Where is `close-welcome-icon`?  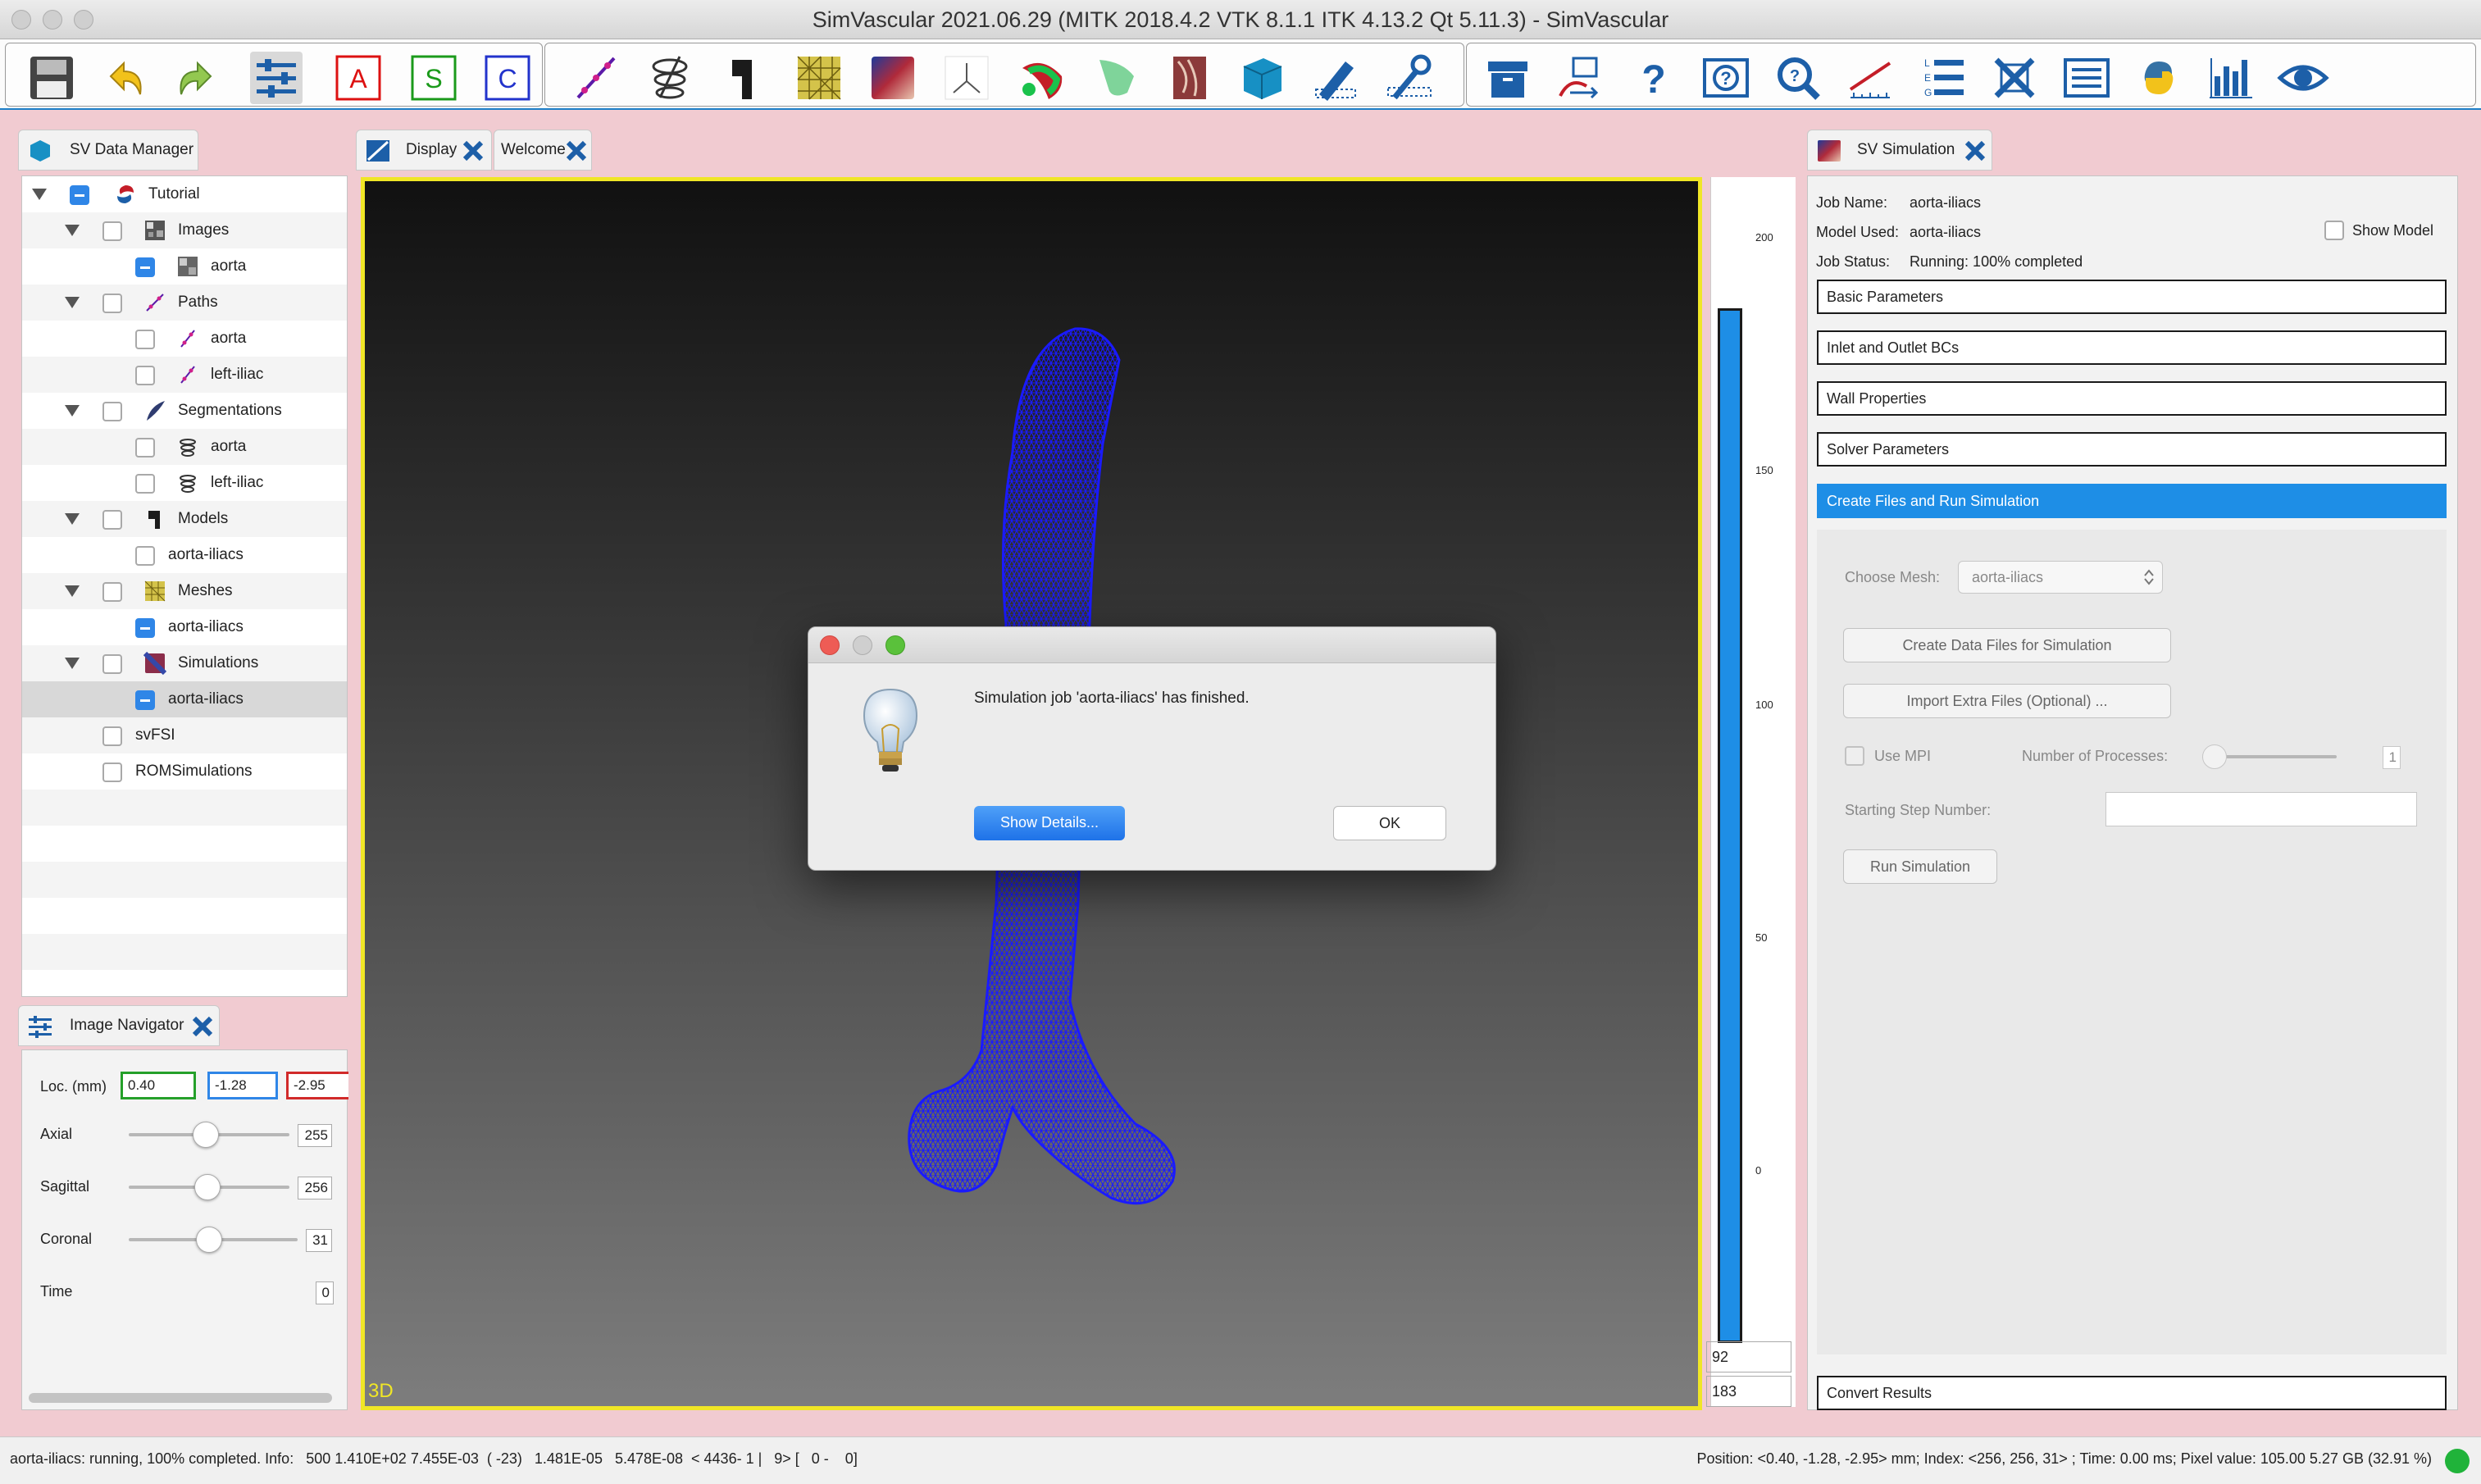
close-welcome-icon is located at coordinates (576, 150).